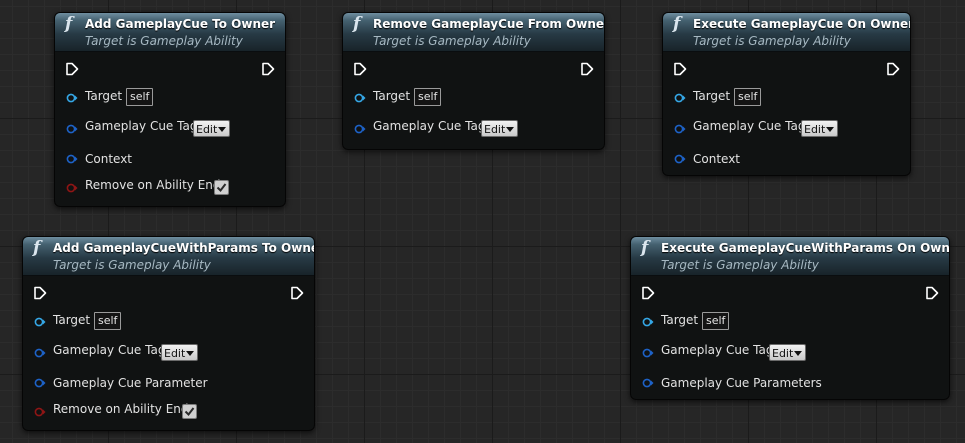  Describe the element at coordinates (802, 24) in the screenshot. I see `node-title: Execute GameplayCue On Owner` at that location.